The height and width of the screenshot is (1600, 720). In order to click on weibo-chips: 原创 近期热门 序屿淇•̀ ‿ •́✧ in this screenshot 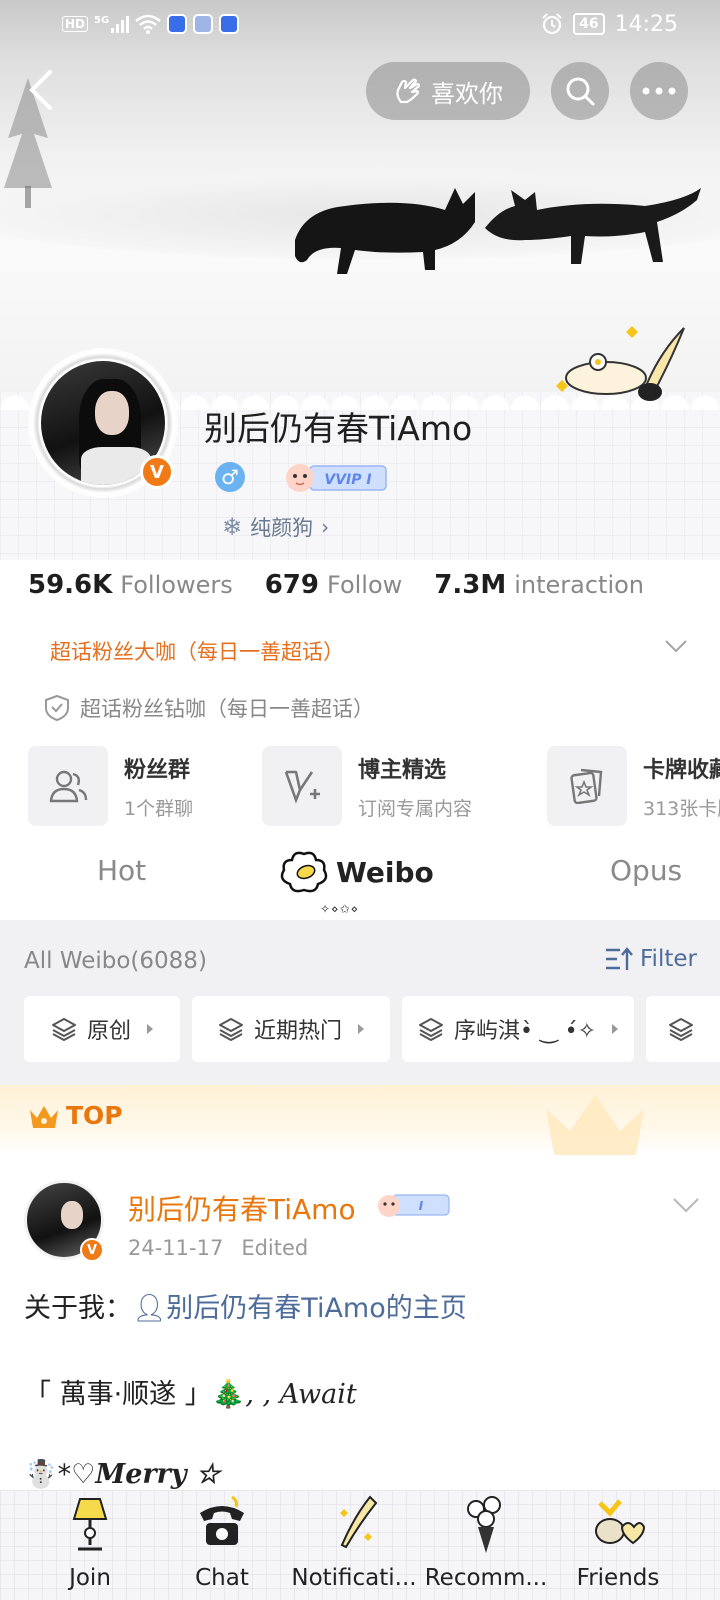, I will do `click(372, 1030)`.